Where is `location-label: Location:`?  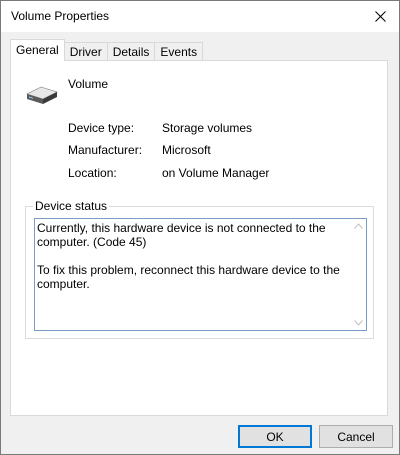
location-label: Location: is located at coordinates (92, 173).